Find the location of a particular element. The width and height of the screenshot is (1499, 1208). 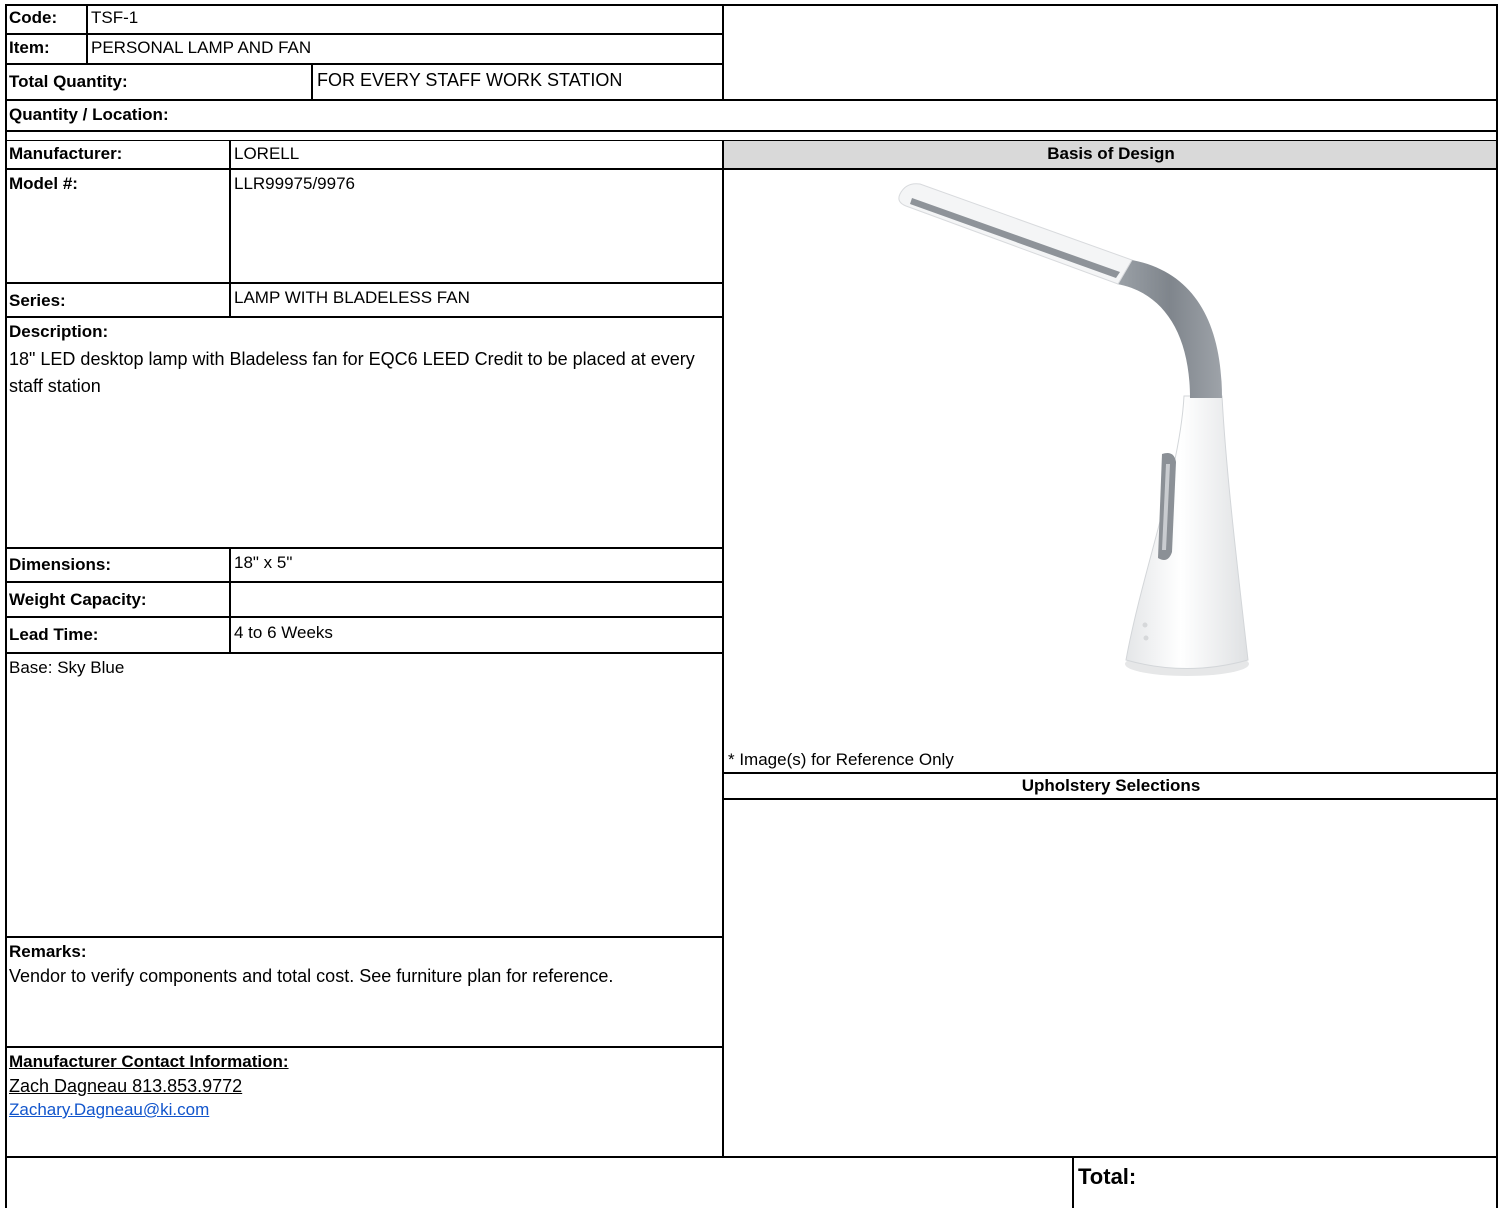

series-label: Series: is located at coordinates (37, 300).